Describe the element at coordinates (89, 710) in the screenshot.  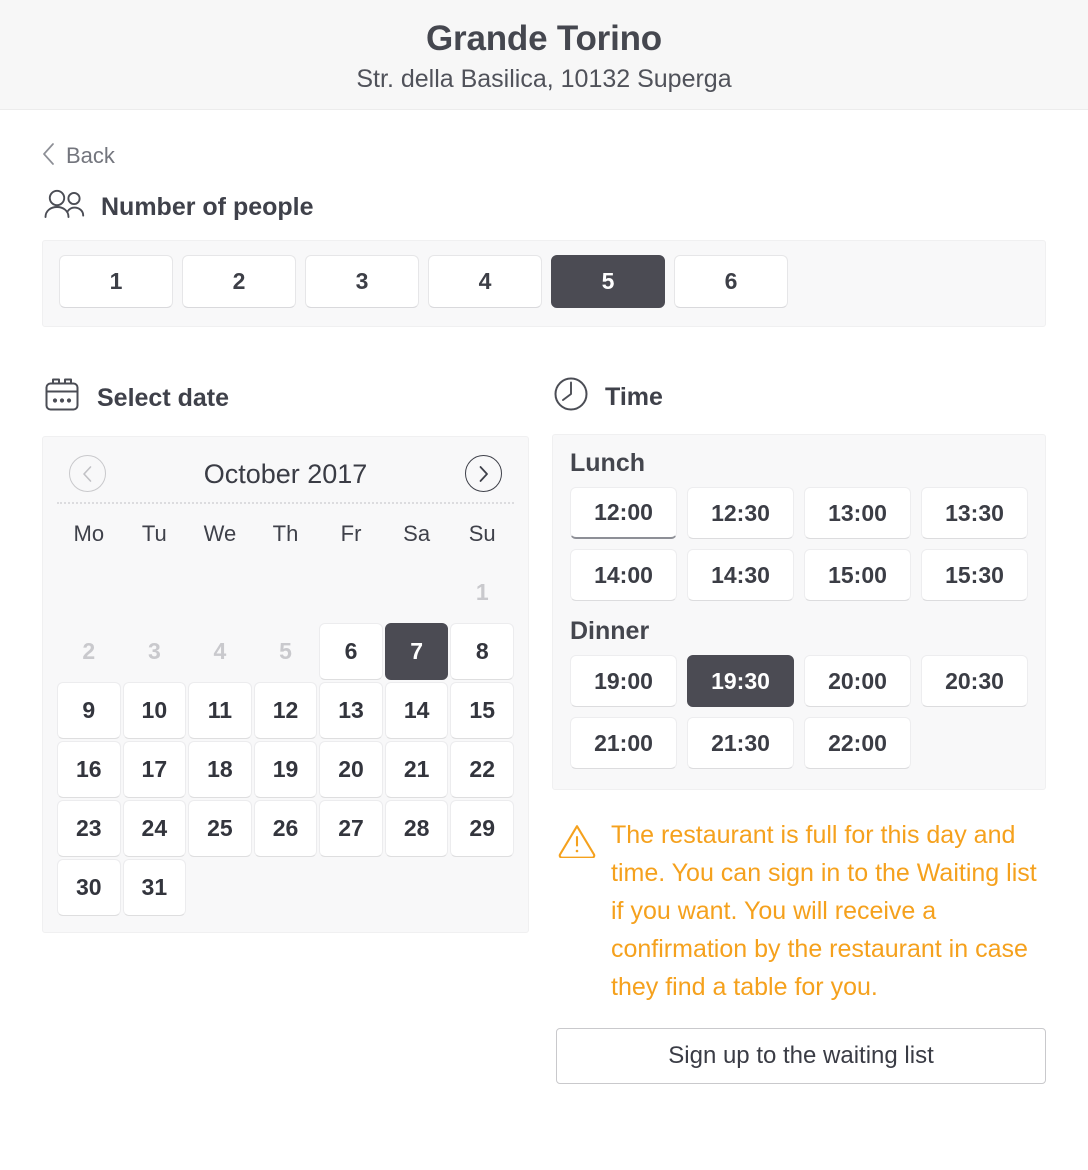
I see `calendar-day-9: 9` at that location.